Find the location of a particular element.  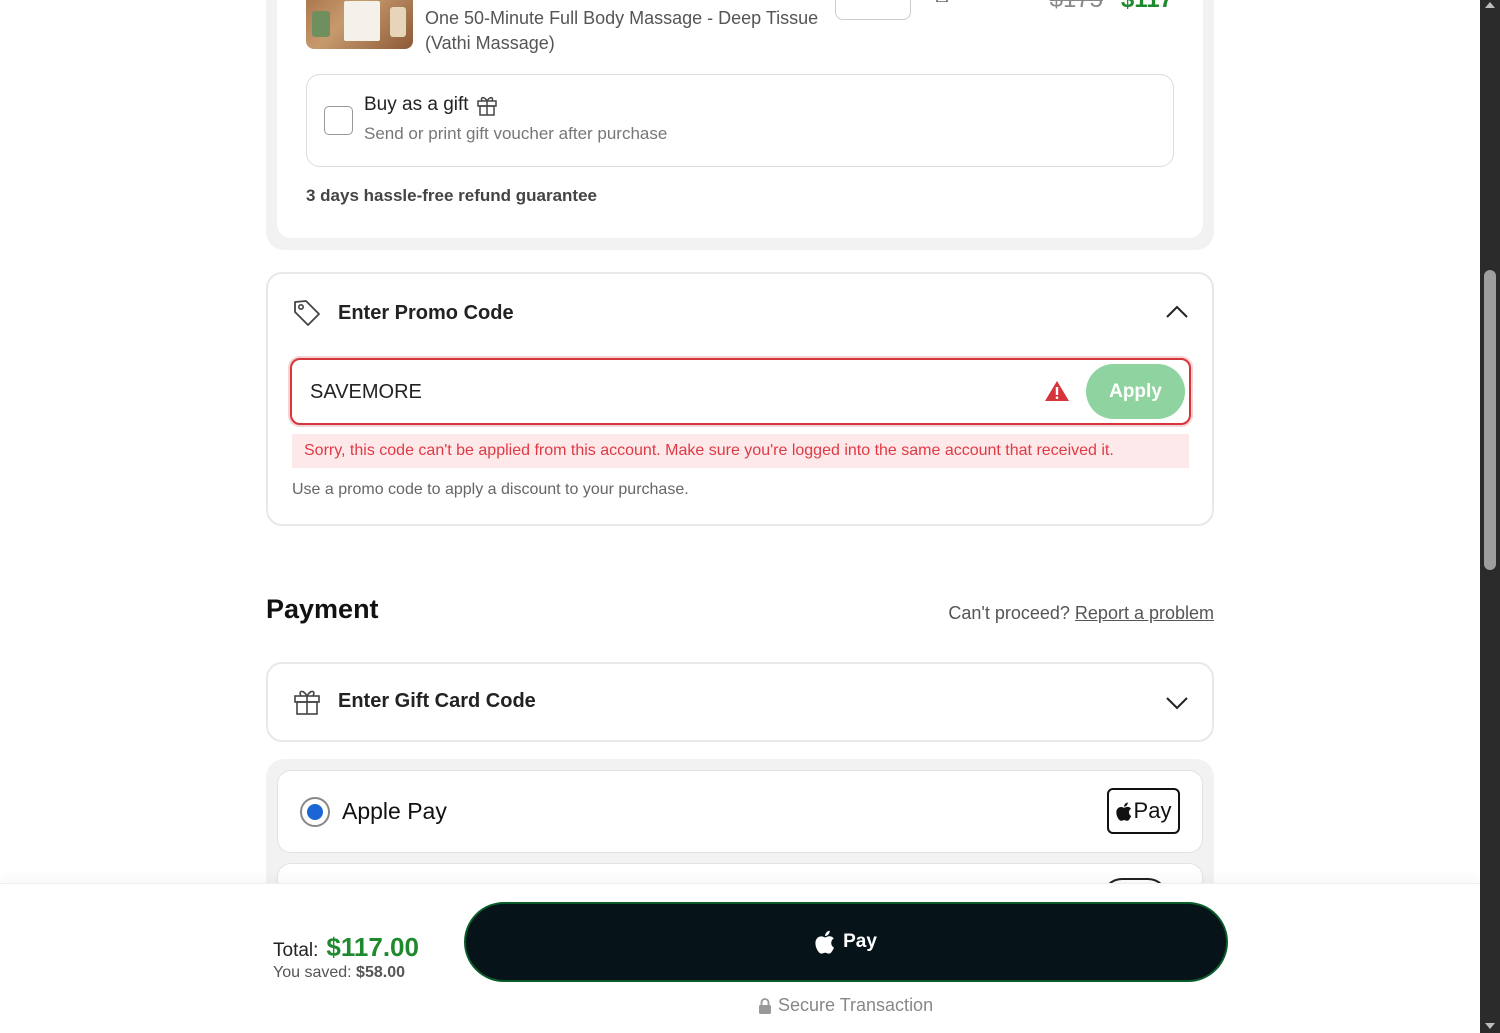

order-total: Total: $117.00 is located at coordinates (346, 947).